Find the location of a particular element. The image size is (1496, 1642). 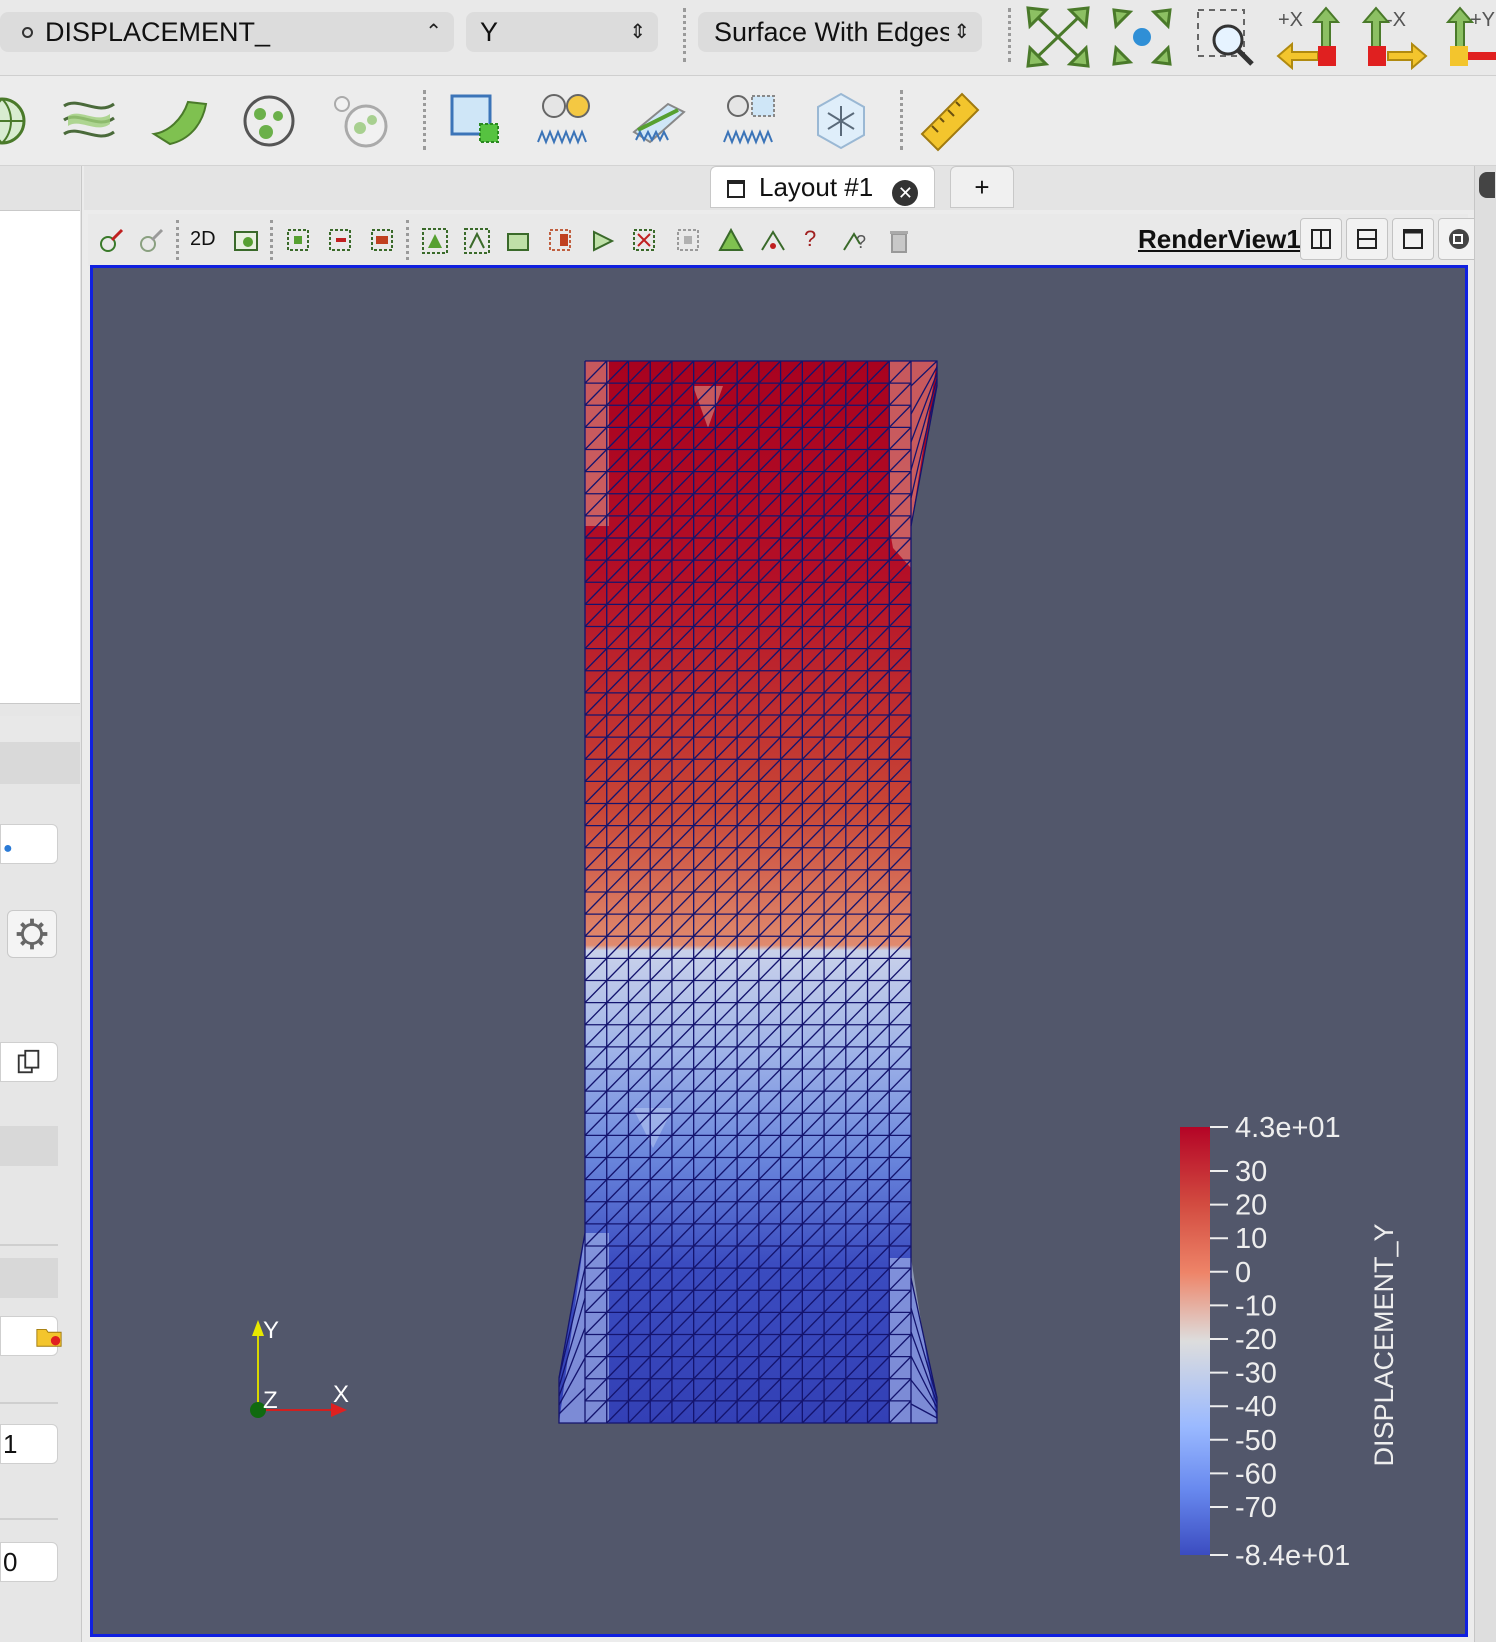

shrink-selection-icon is located at coordinates (773, 241).